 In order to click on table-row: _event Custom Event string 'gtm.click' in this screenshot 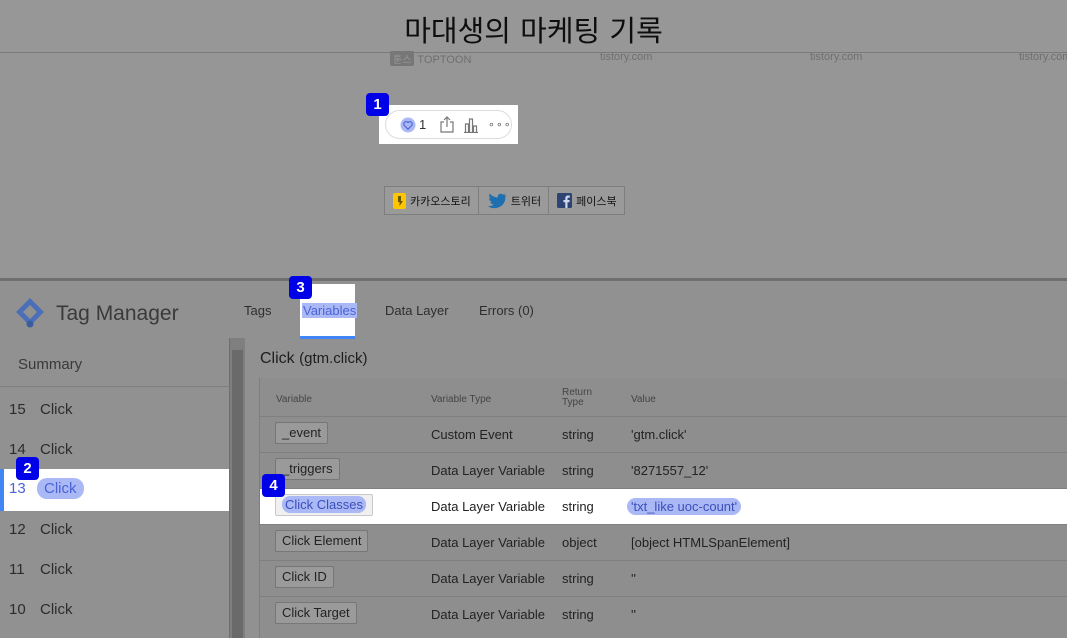, I will do `click(663, 434)`.